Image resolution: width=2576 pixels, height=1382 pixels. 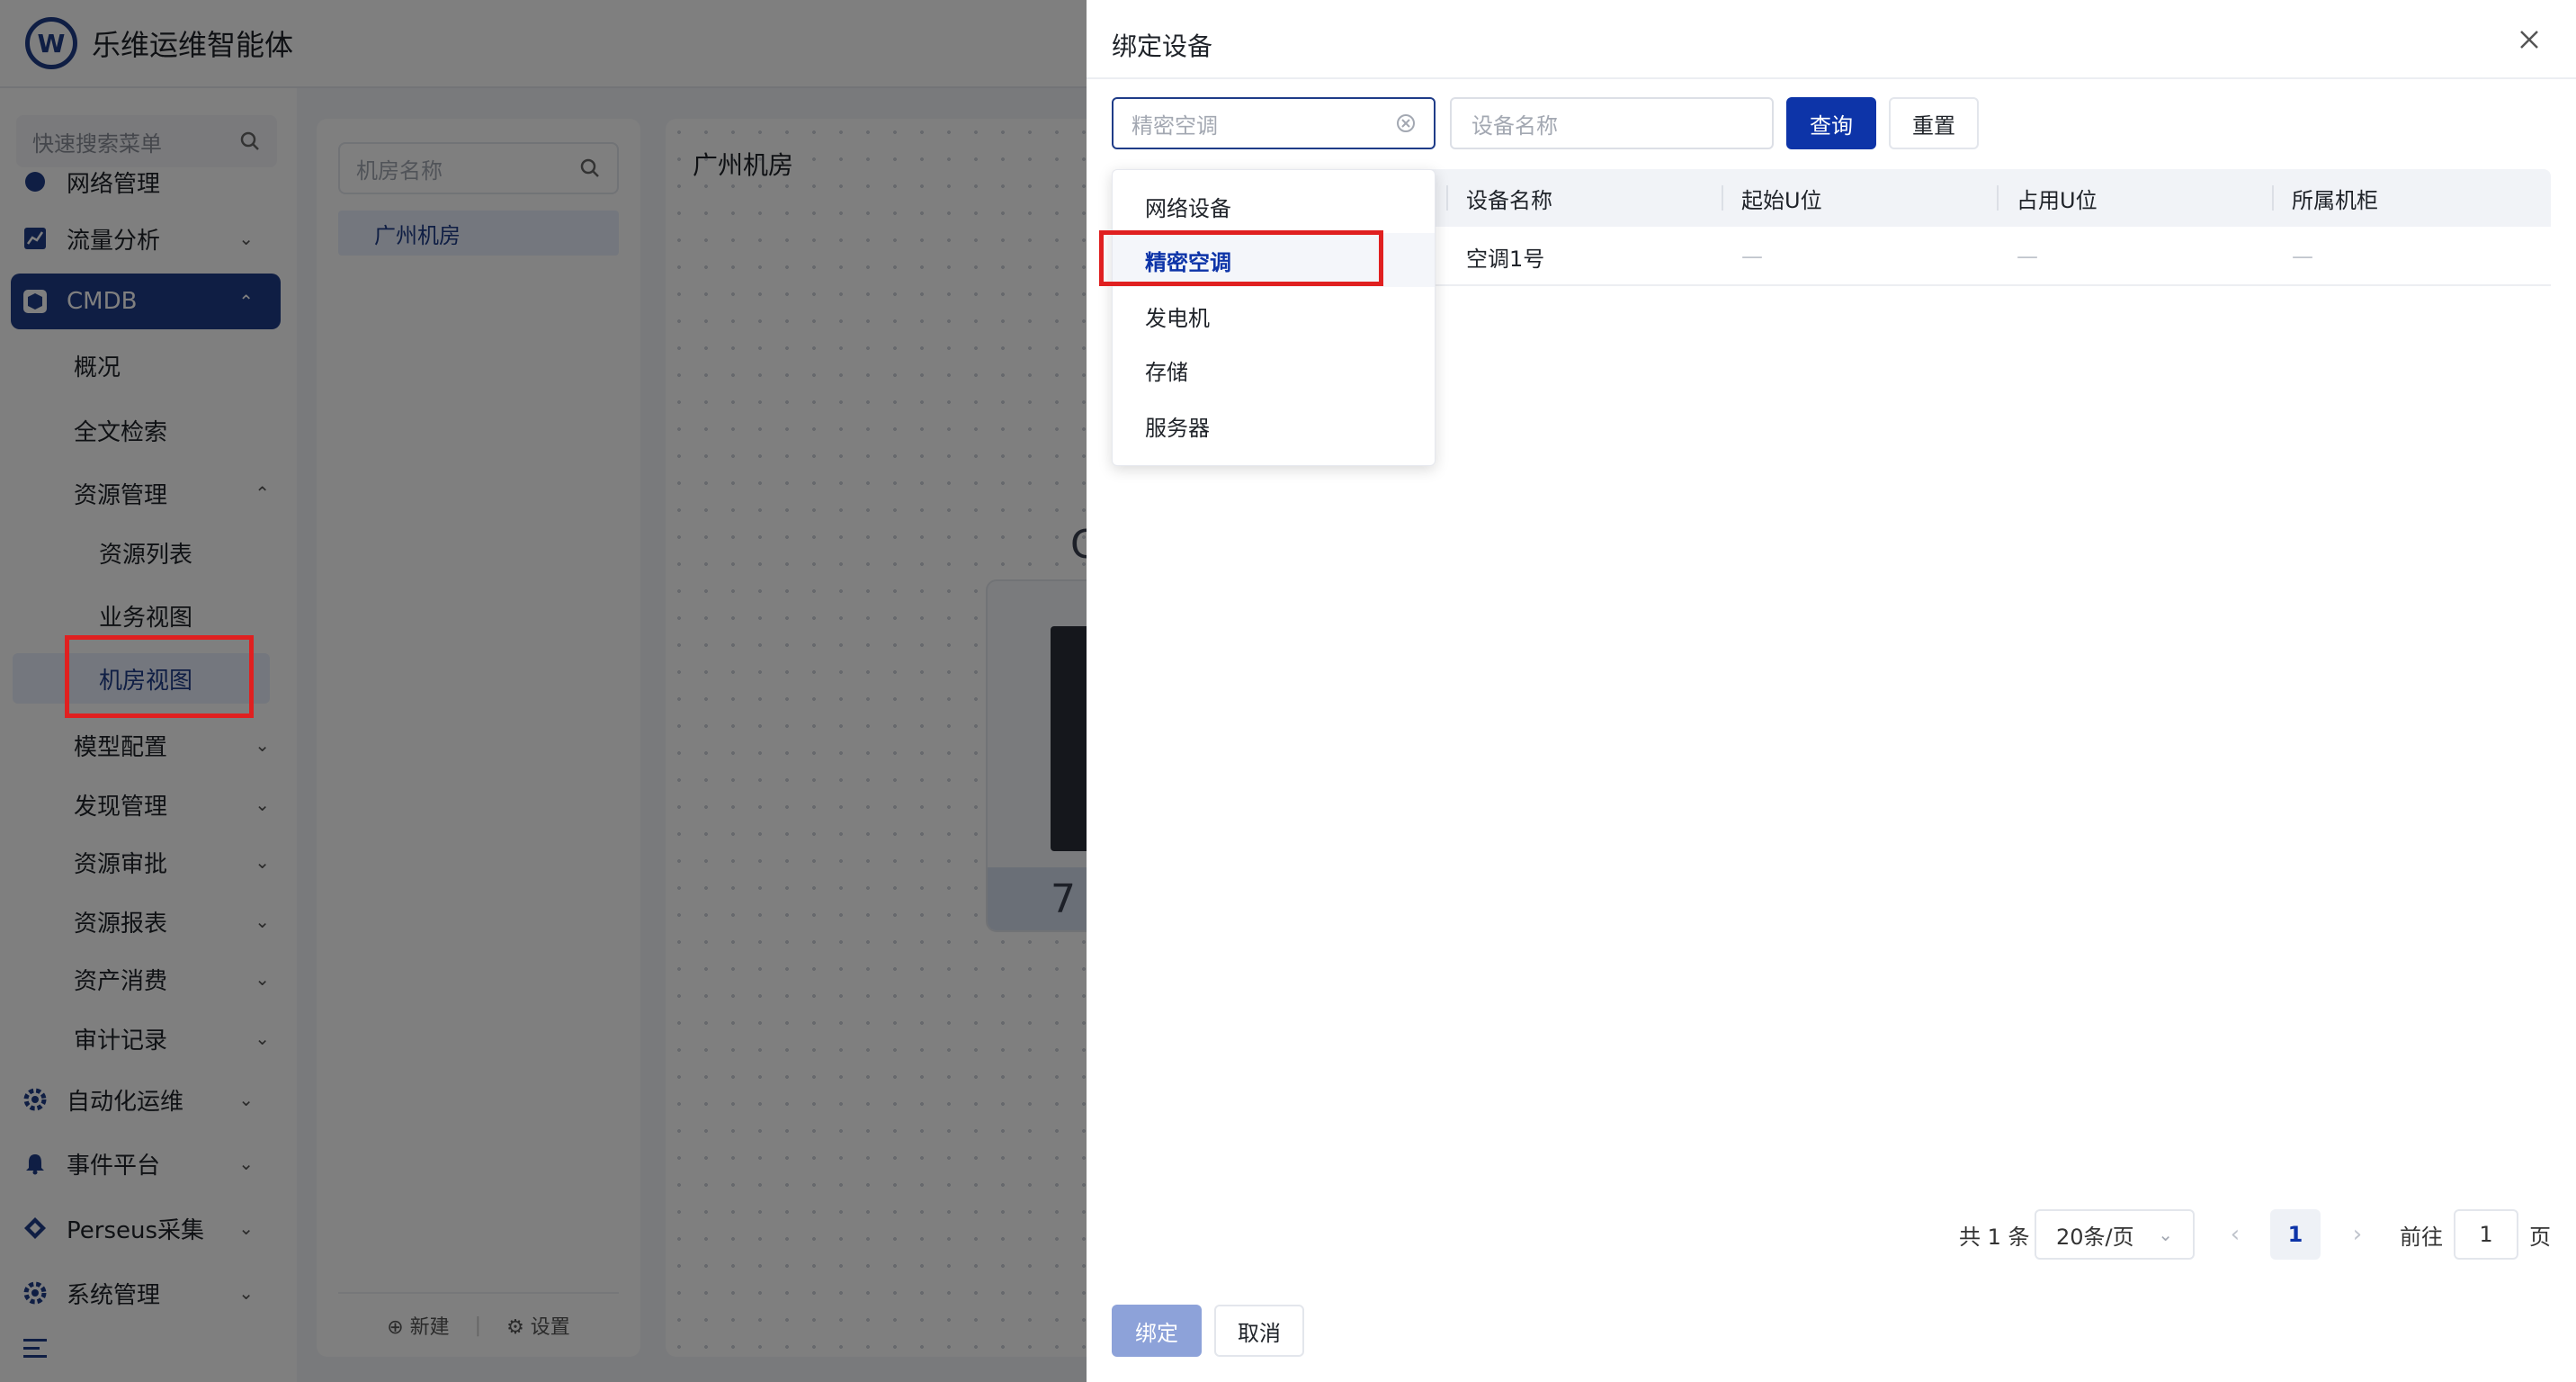 What do you see at coordinates (1274, 260) in the screenshot?
I see `dropdown-option-precision-ac: 精密空调` at bounding box center [1274, 260].